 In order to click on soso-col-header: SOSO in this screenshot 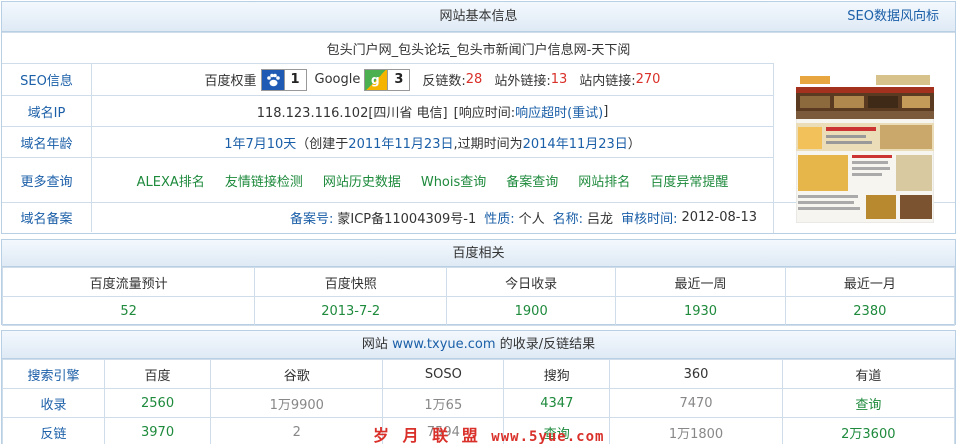, I will do `click(443, 374)`.